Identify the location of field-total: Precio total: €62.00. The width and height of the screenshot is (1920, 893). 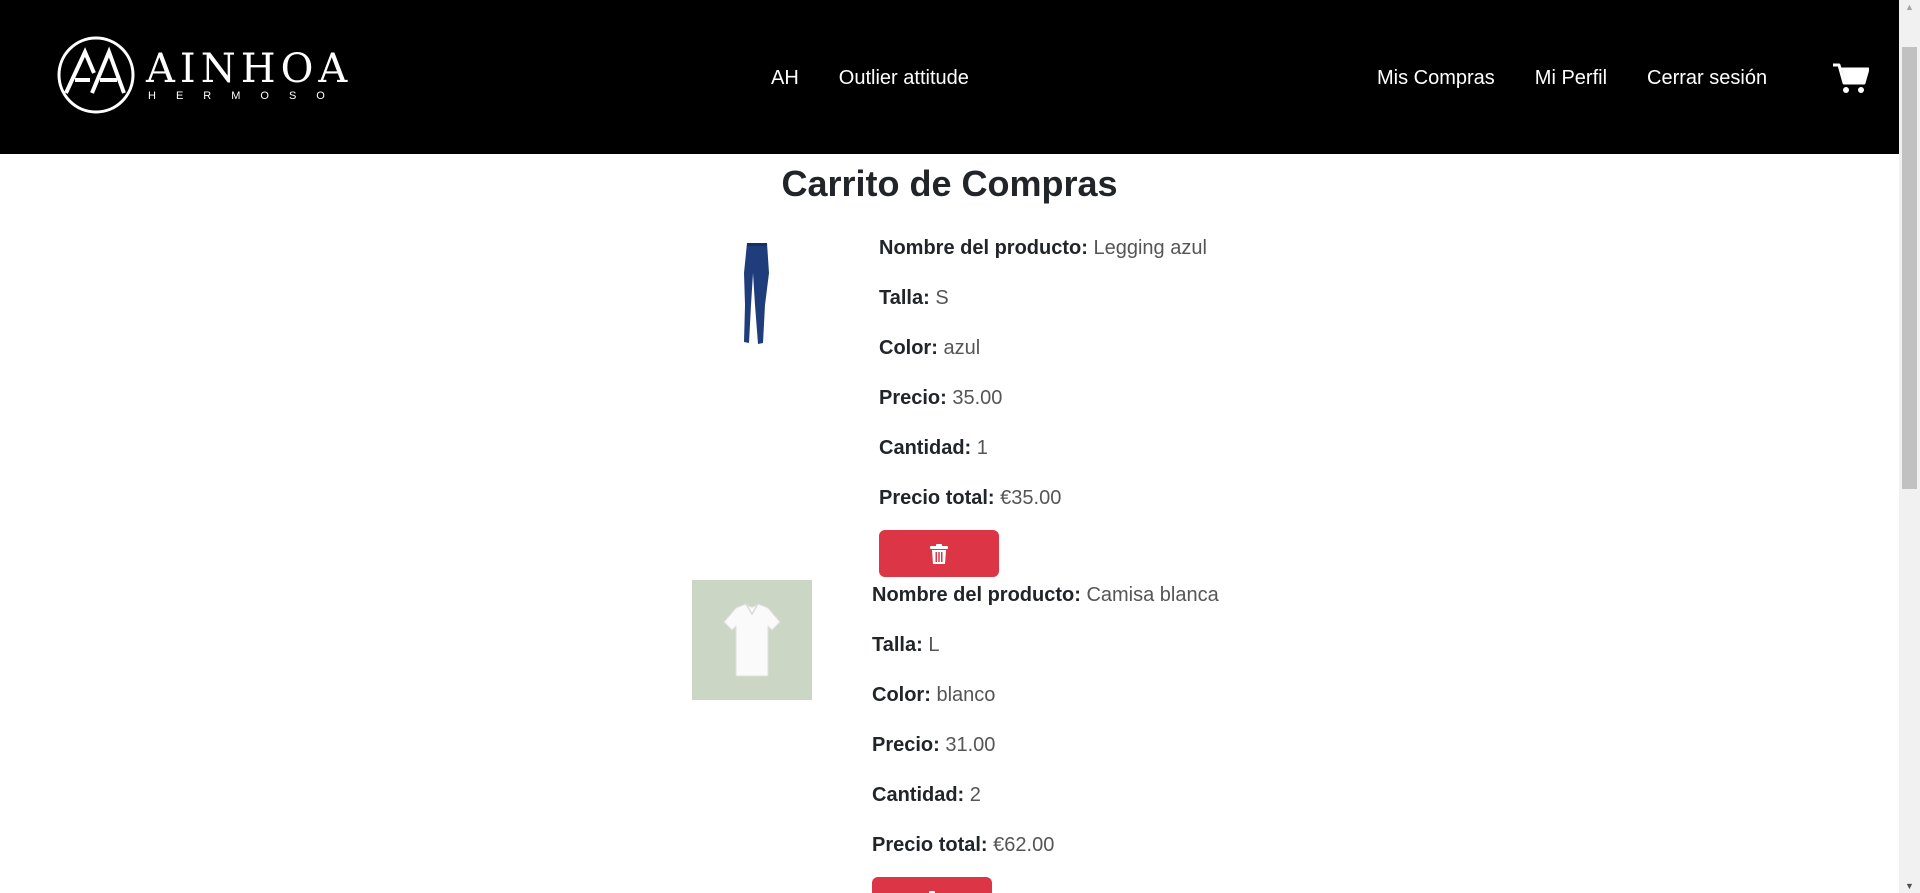
(963, 845).